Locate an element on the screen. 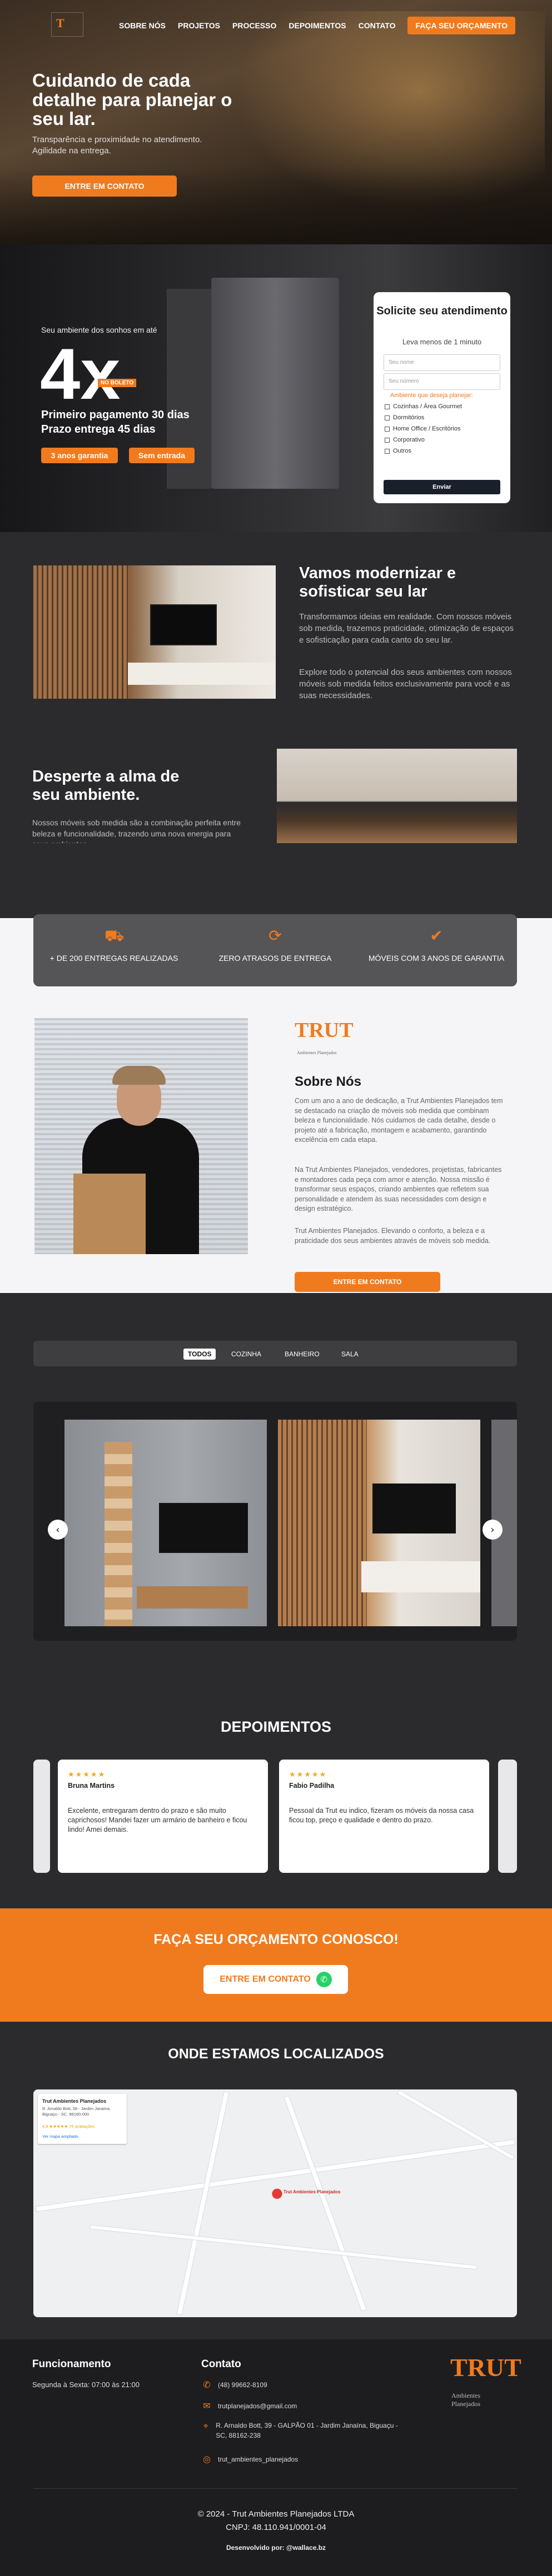  living-room-image is located at coordinates (154, 632).